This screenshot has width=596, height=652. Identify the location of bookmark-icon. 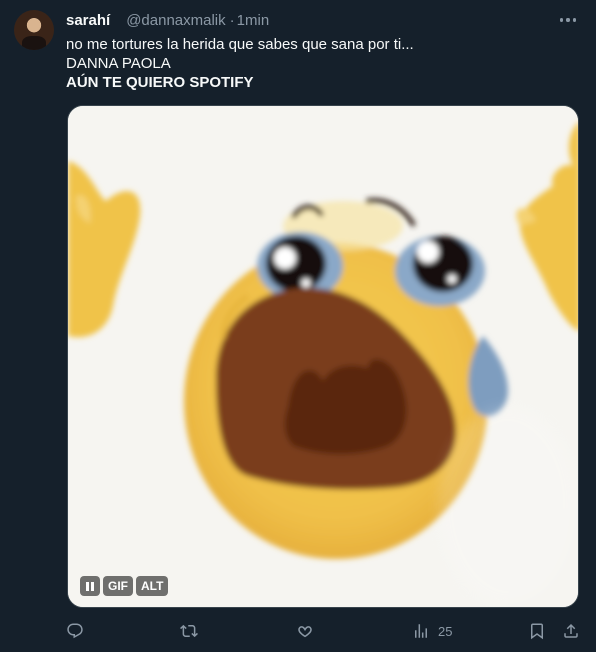
(537, 631).